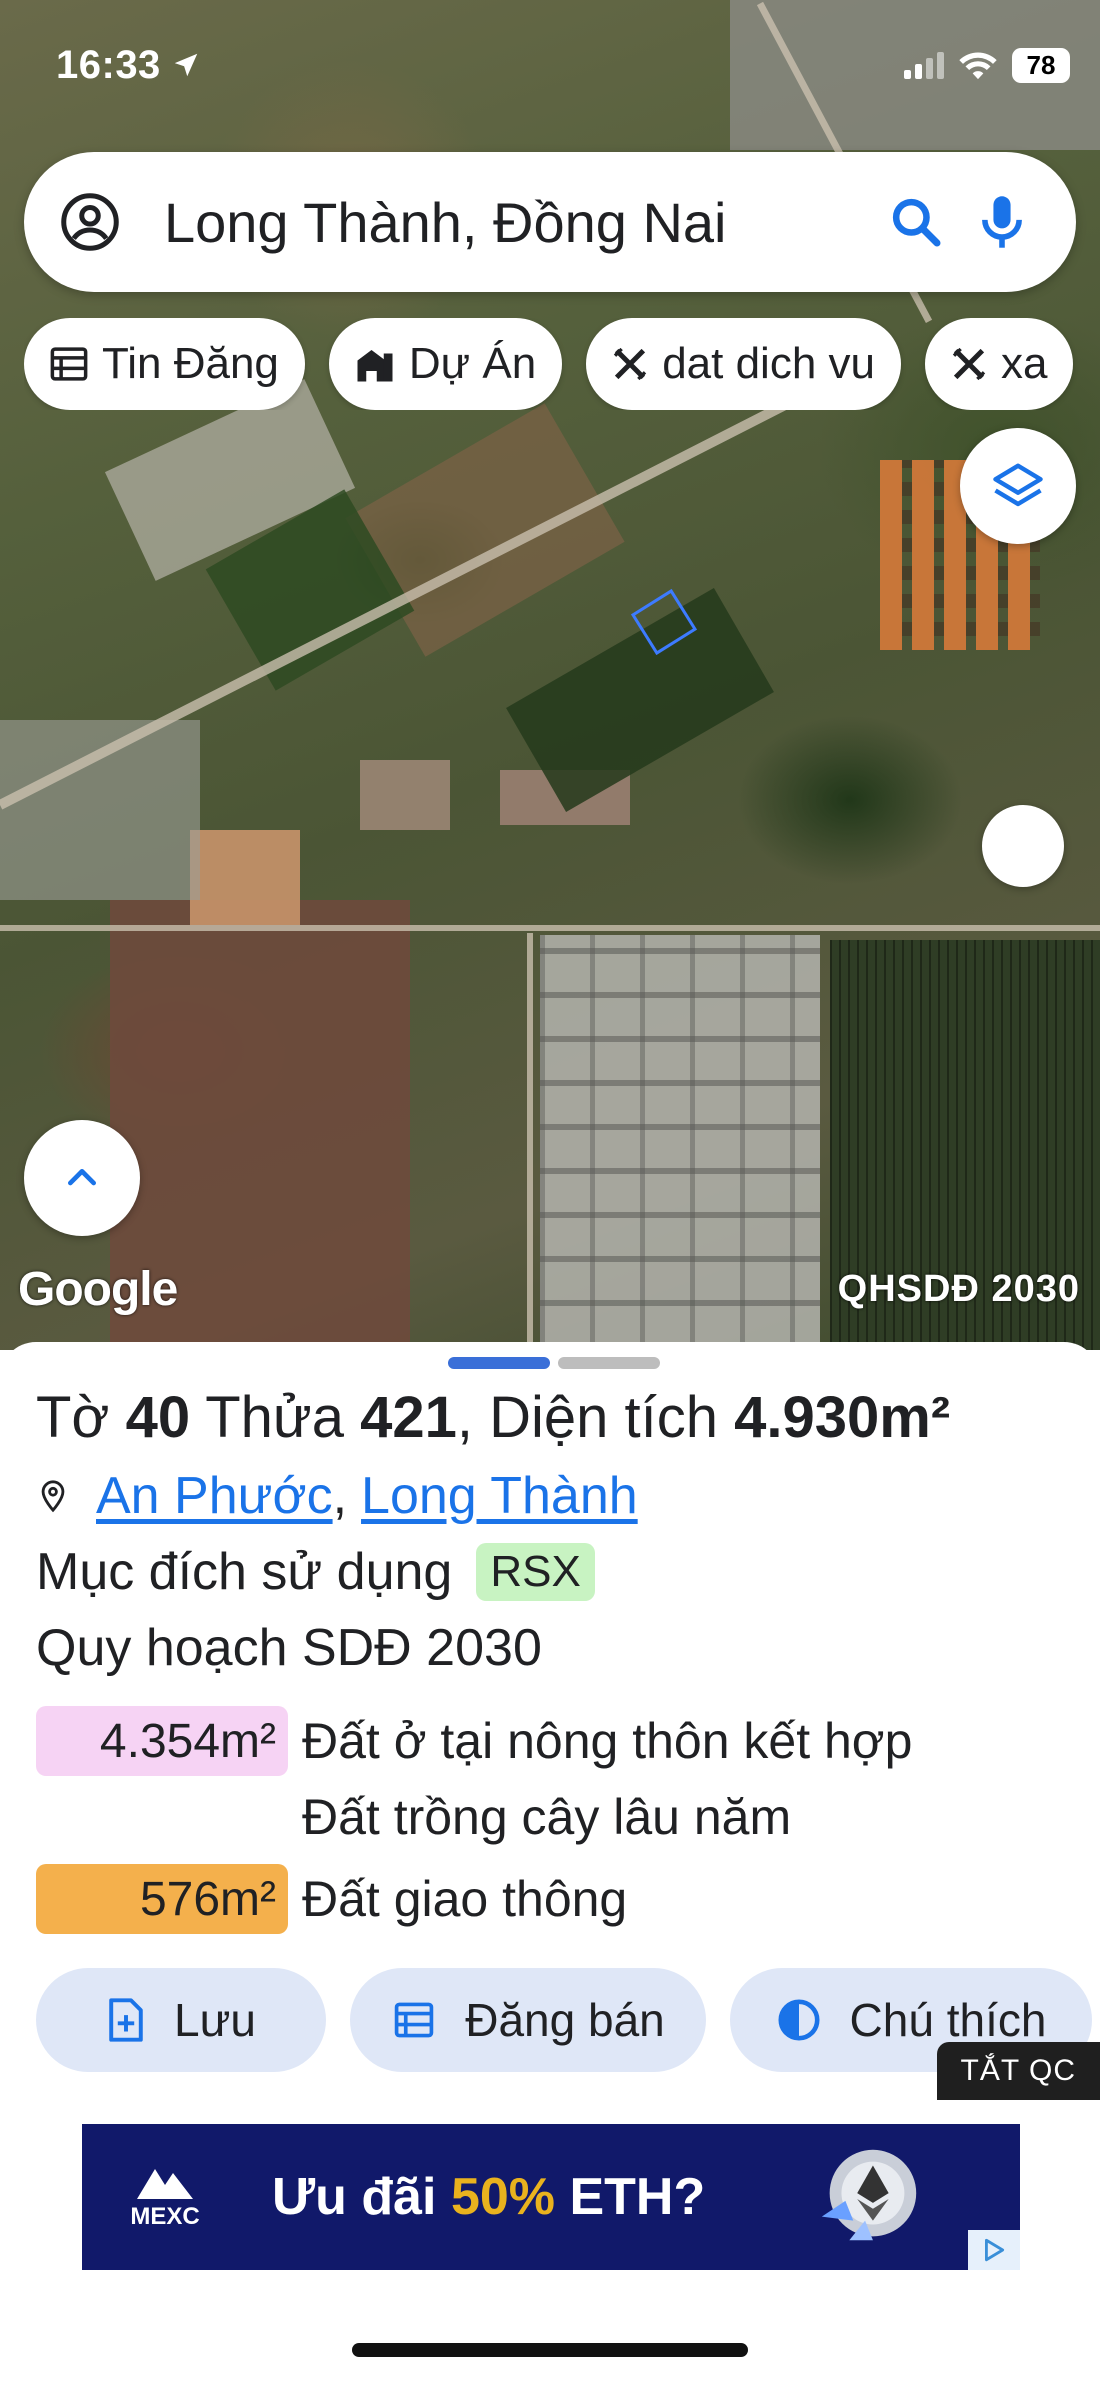  Describe the element at coordinates (547, 1817) in the screenshot. I see `zone-line: Đất trồng cây lâu năm` at that location.